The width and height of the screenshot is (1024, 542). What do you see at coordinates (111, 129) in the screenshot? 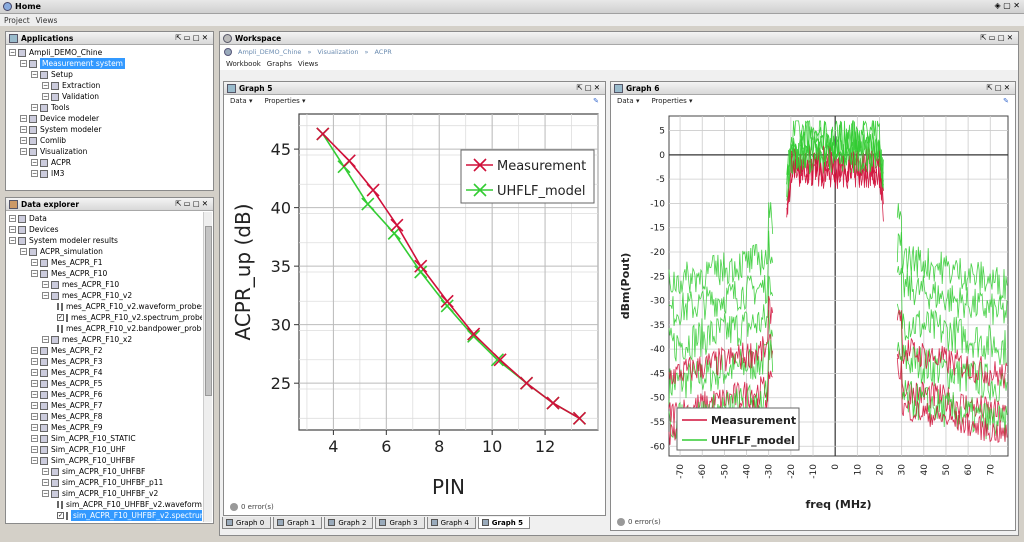
I see `apps-tree-item: − System modeler` at bounding box center [111, 129].